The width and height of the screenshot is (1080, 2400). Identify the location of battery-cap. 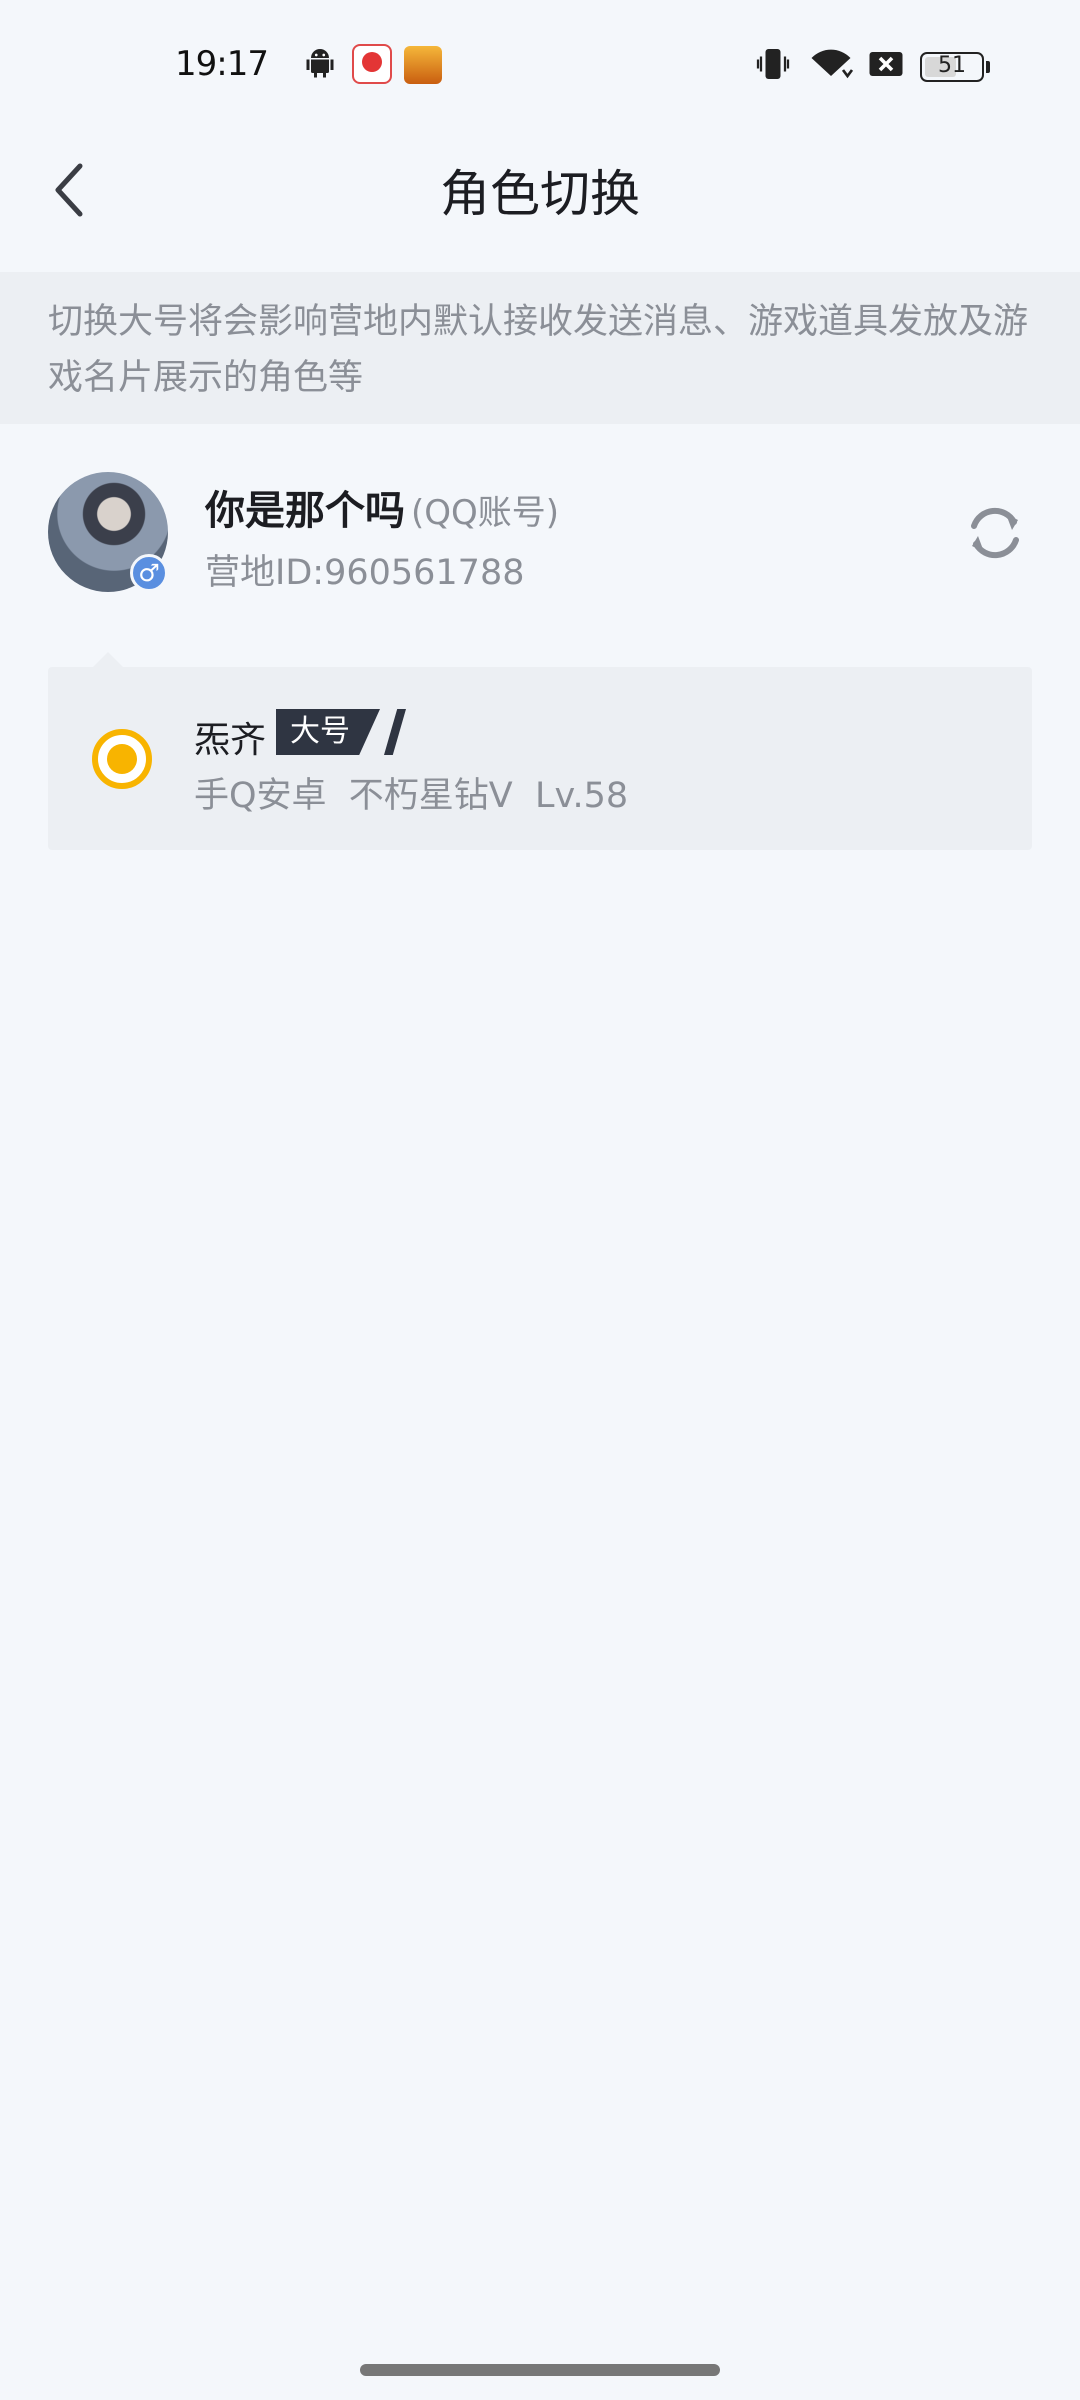
(988, 67).